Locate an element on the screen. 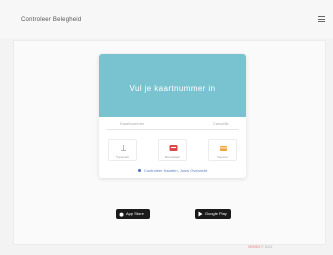 The image size is (333, 255). google-play-icon is located at coordinates (200, 214).